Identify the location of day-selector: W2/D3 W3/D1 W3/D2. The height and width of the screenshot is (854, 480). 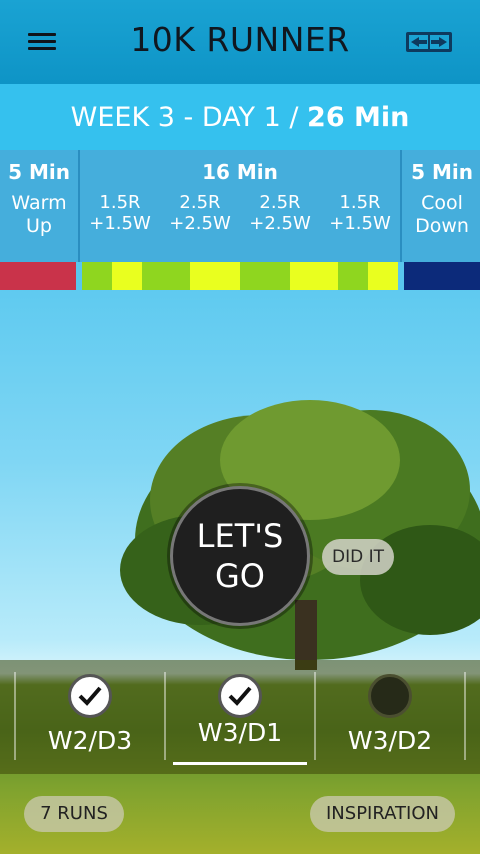
(240, 717).